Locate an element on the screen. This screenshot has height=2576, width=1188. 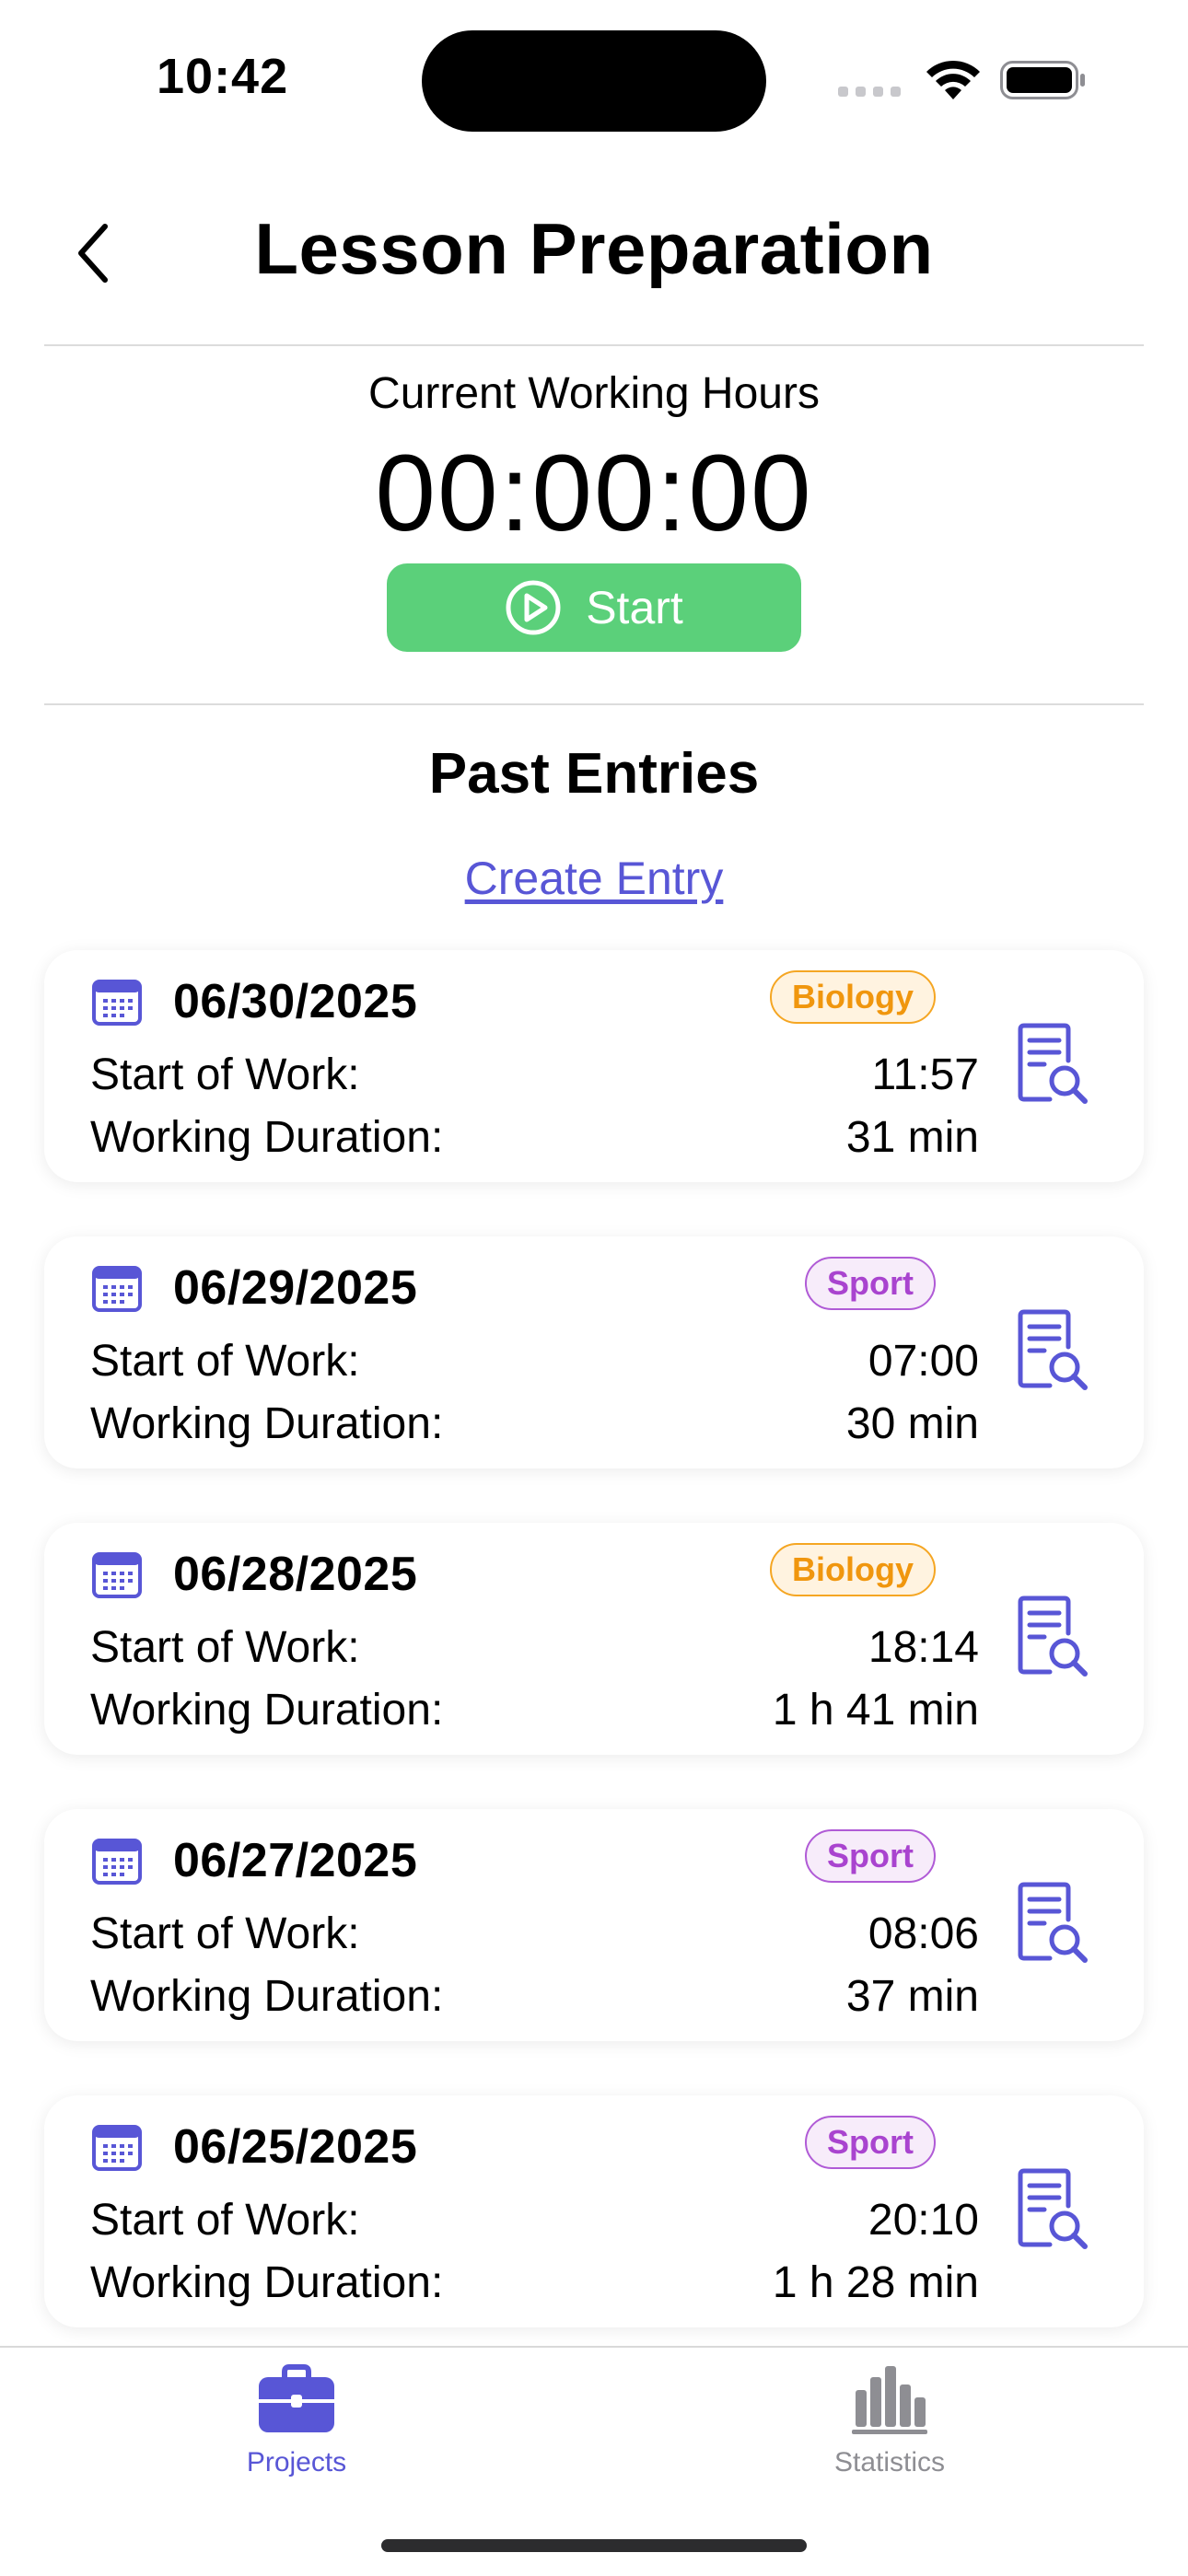
timer-value: 00:00:00 is located at coordinates (594, 493).